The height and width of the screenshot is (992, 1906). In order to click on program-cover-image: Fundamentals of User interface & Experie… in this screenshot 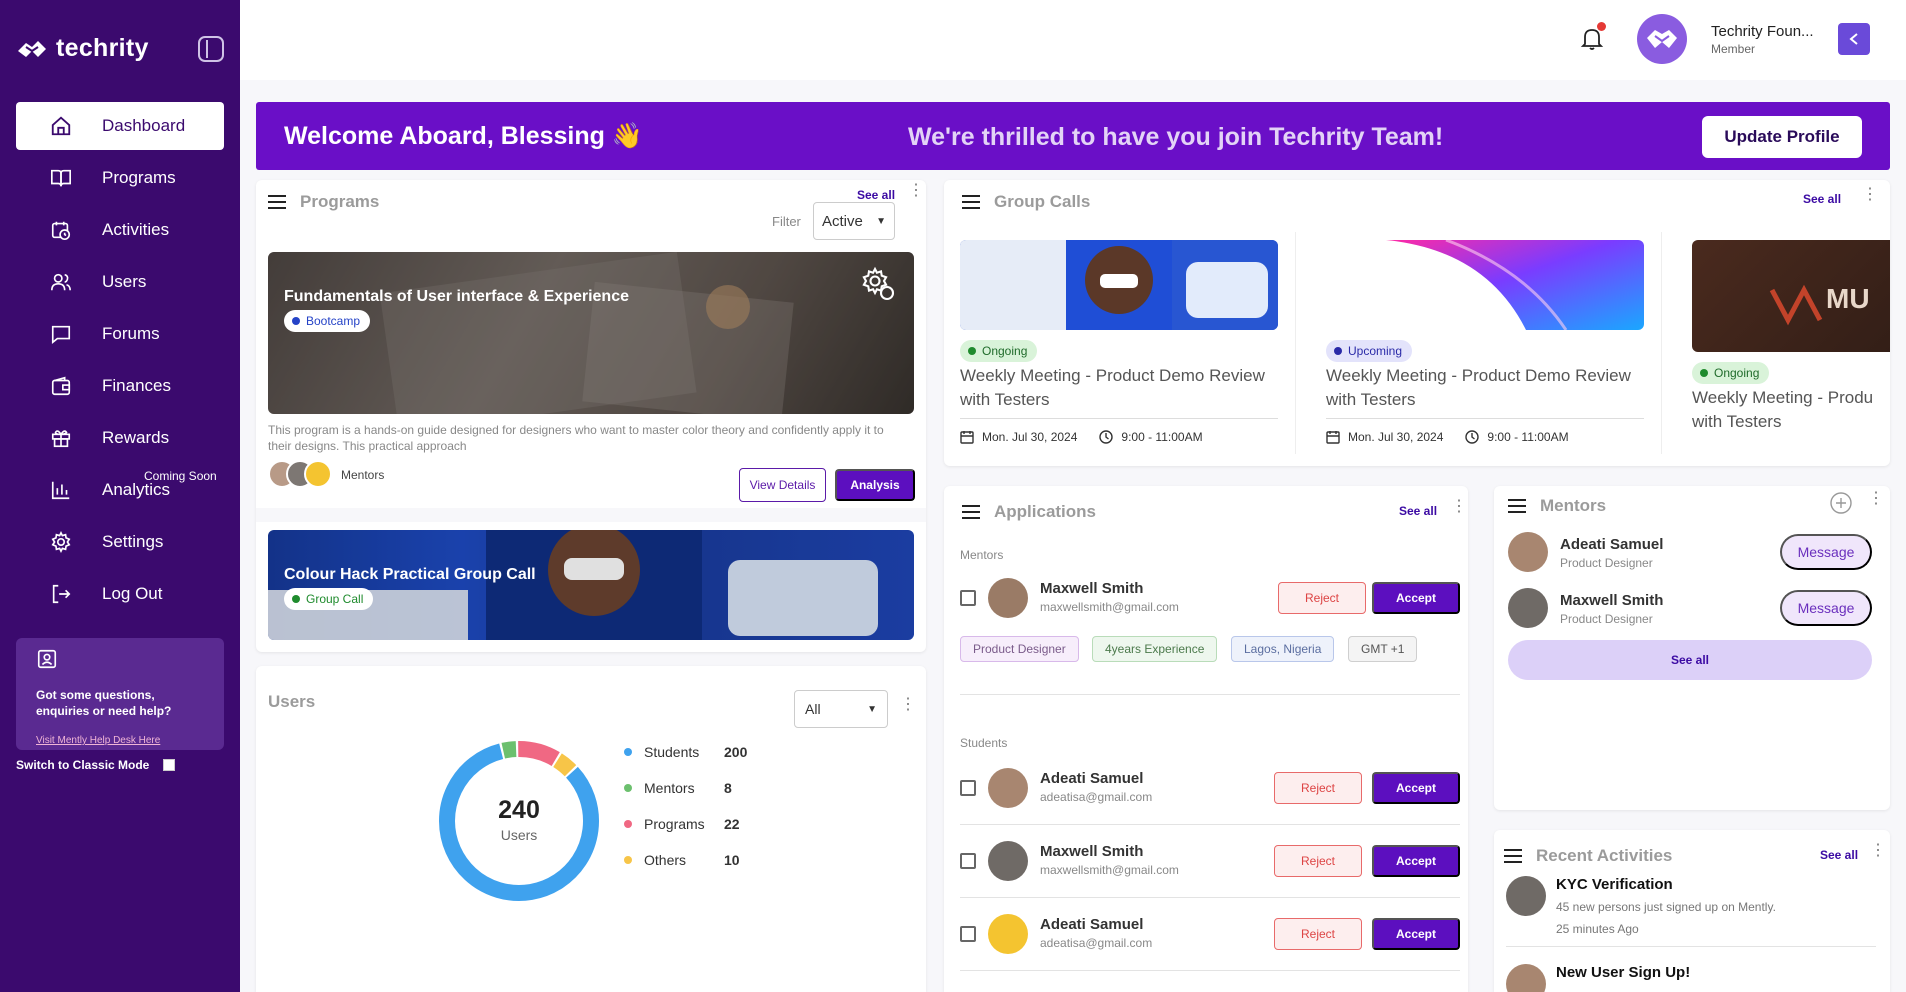, I will do `click(591, 333)`.